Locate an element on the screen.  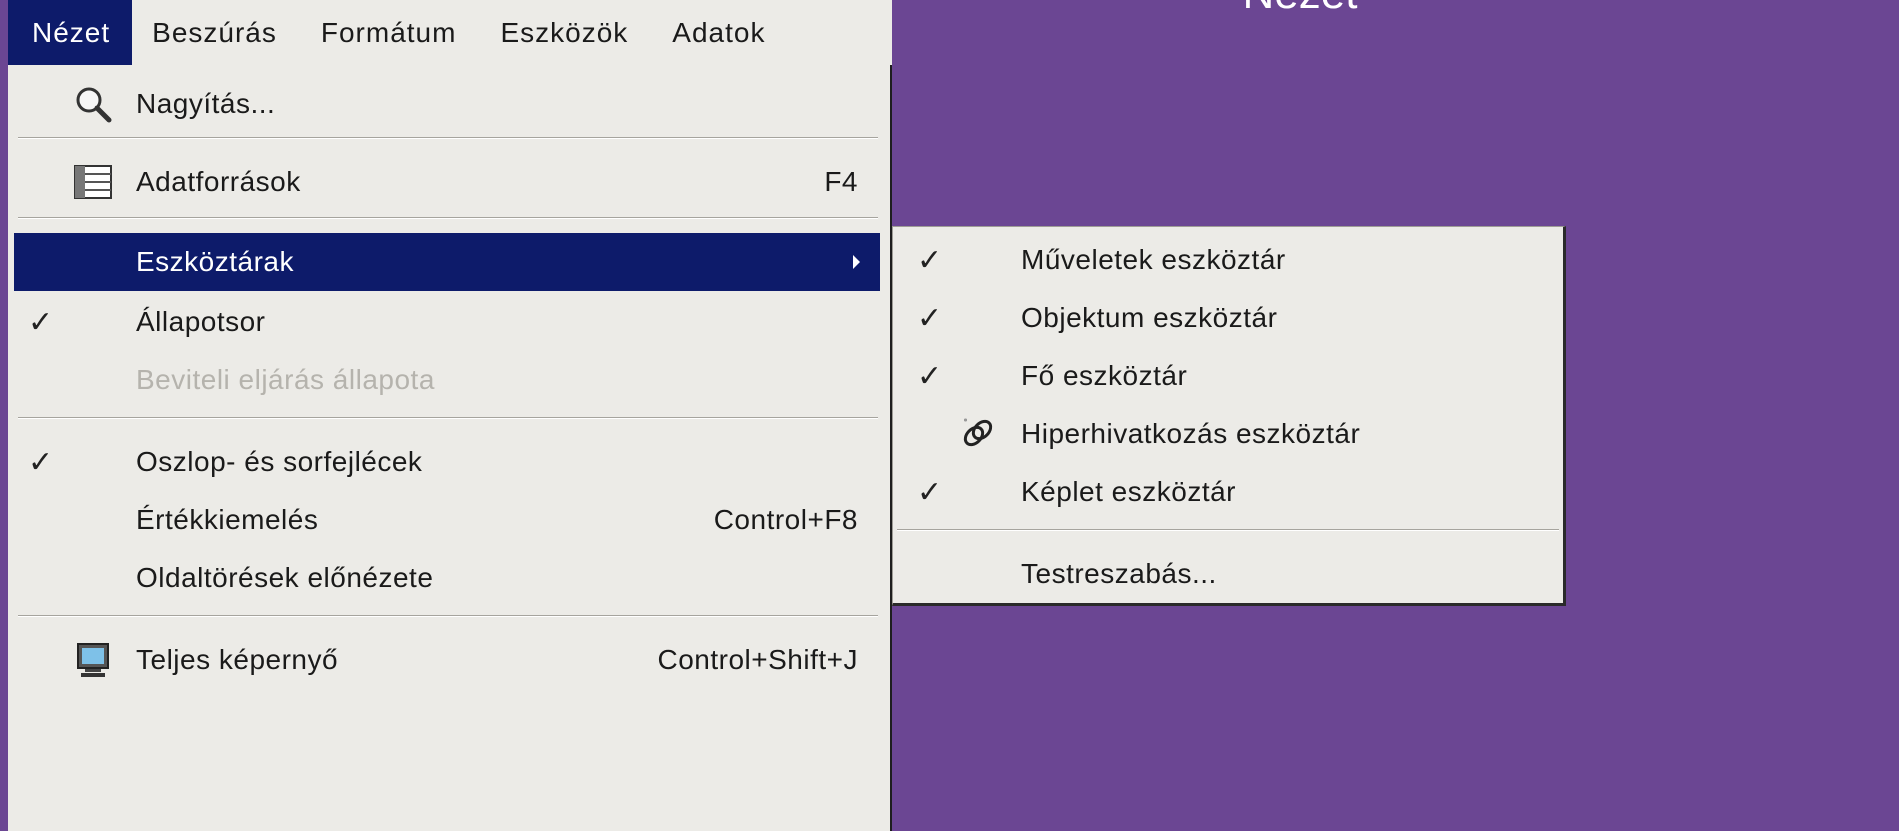
submenu-item-label: Objektum eszköztár is located at coordinates (1149, 317).